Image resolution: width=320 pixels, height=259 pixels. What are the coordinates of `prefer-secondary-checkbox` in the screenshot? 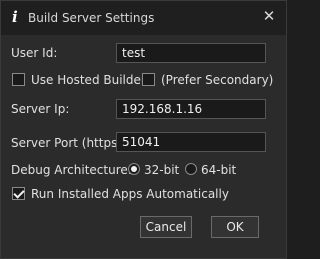 It's located at (148, 79).